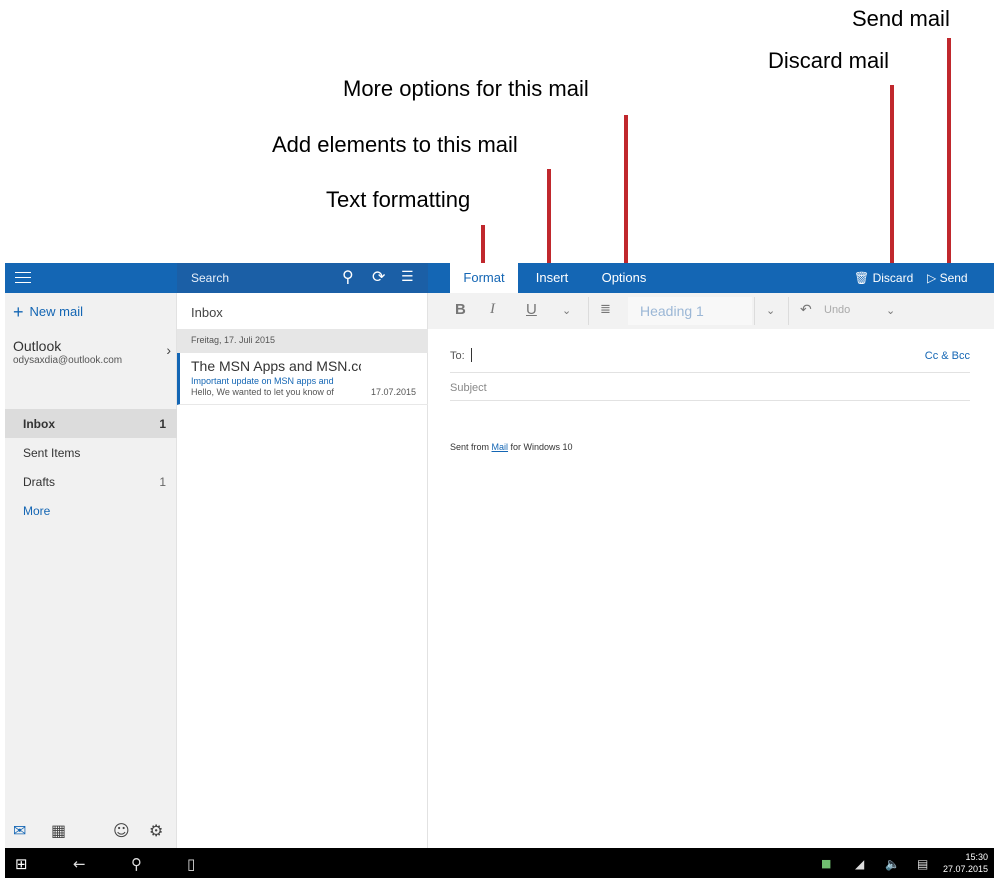 This screenshot has height=878, width=998. Describe the element at coordinates (262, 381) in the screenshot. I see `message-subject: Important update on MSN apps and` at that location.